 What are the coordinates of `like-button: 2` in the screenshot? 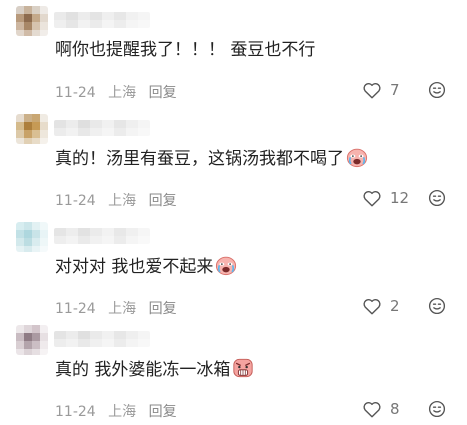 It's located at (381, 306).